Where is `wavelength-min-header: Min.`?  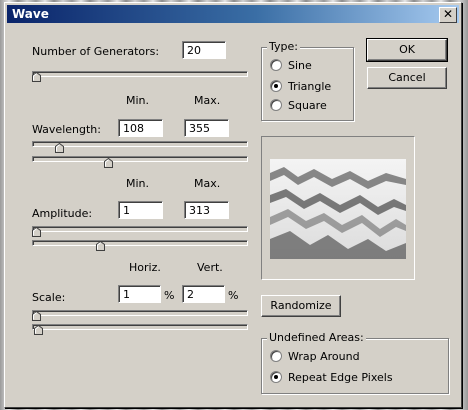 wavelength-min-header: Min. is located at coordinates (138, 100).